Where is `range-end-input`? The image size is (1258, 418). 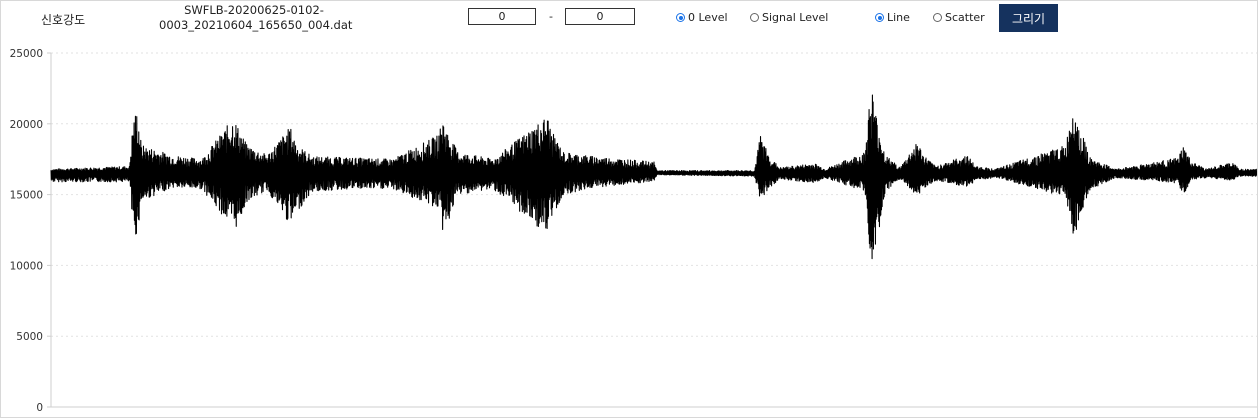 range-end-input is located at coordinates (600, 16).